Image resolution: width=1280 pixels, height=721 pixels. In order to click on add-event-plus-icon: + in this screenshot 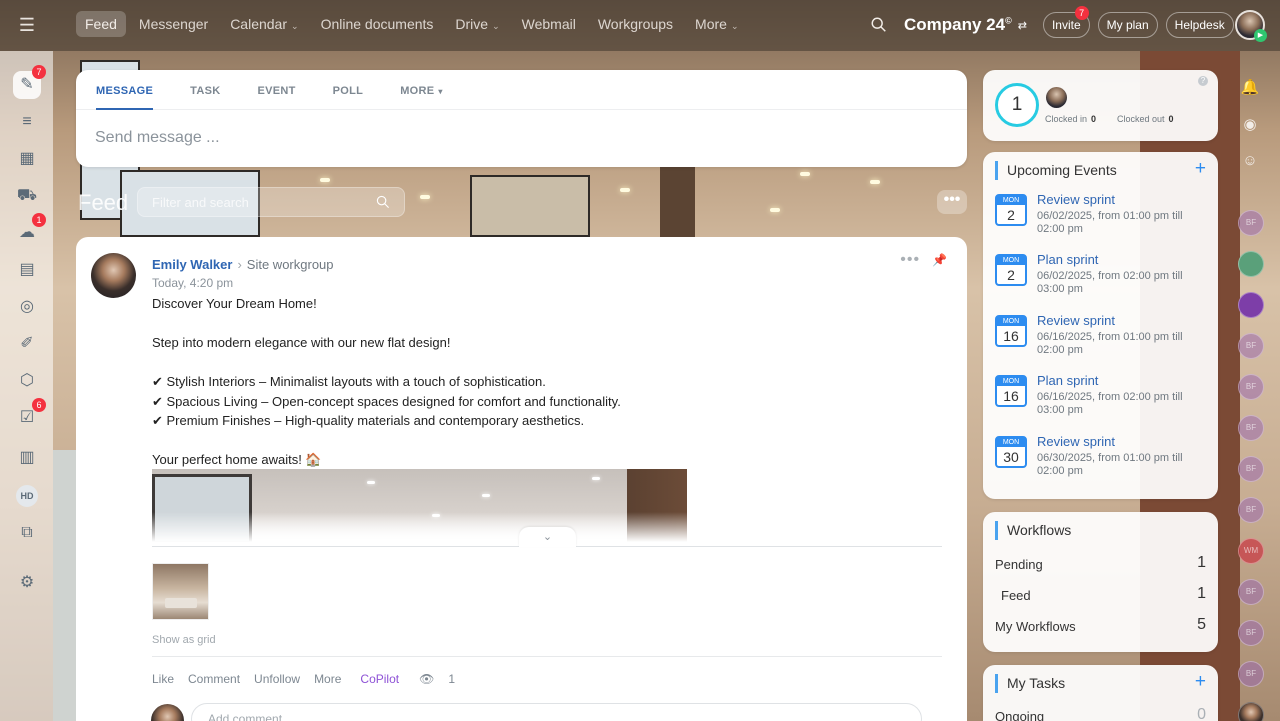, I will do `click(1200, 169)`.